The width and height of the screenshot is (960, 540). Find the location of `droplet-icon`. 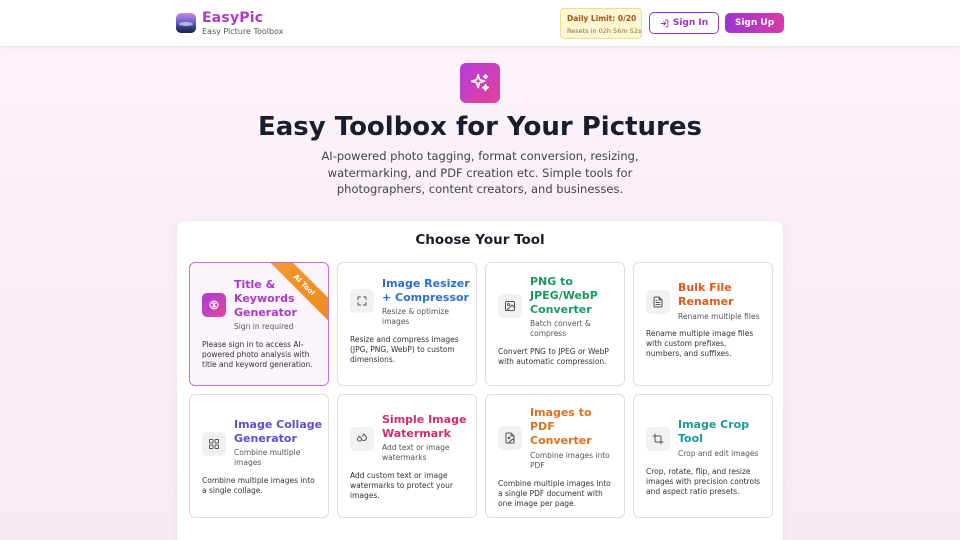

droplet-icon is located at coordinates (362, 439).